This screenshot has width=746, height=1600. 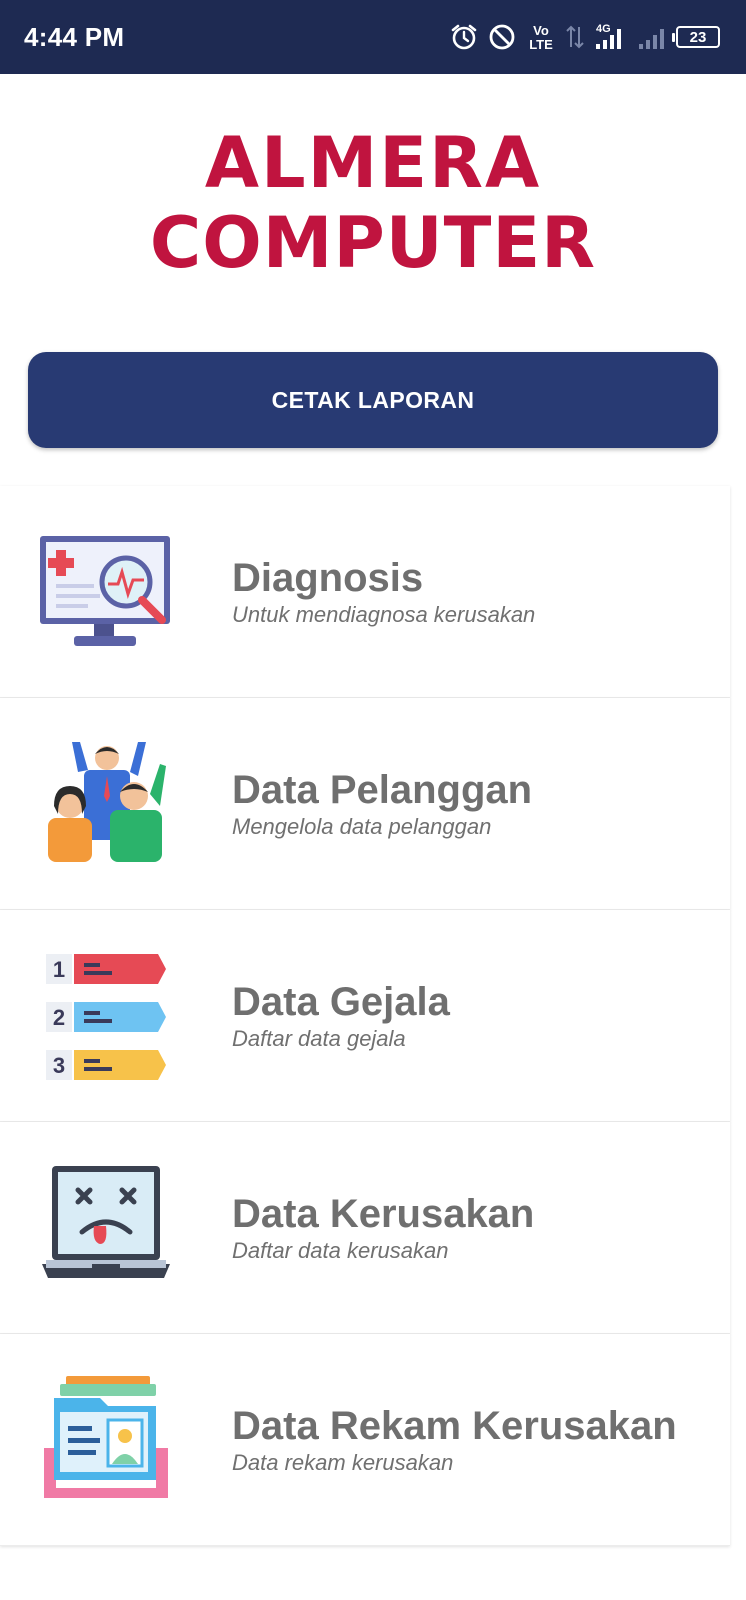 I want to click on status-bar: 4:44 PM Vo LTE 4G 23, so click(x=373, y=37).